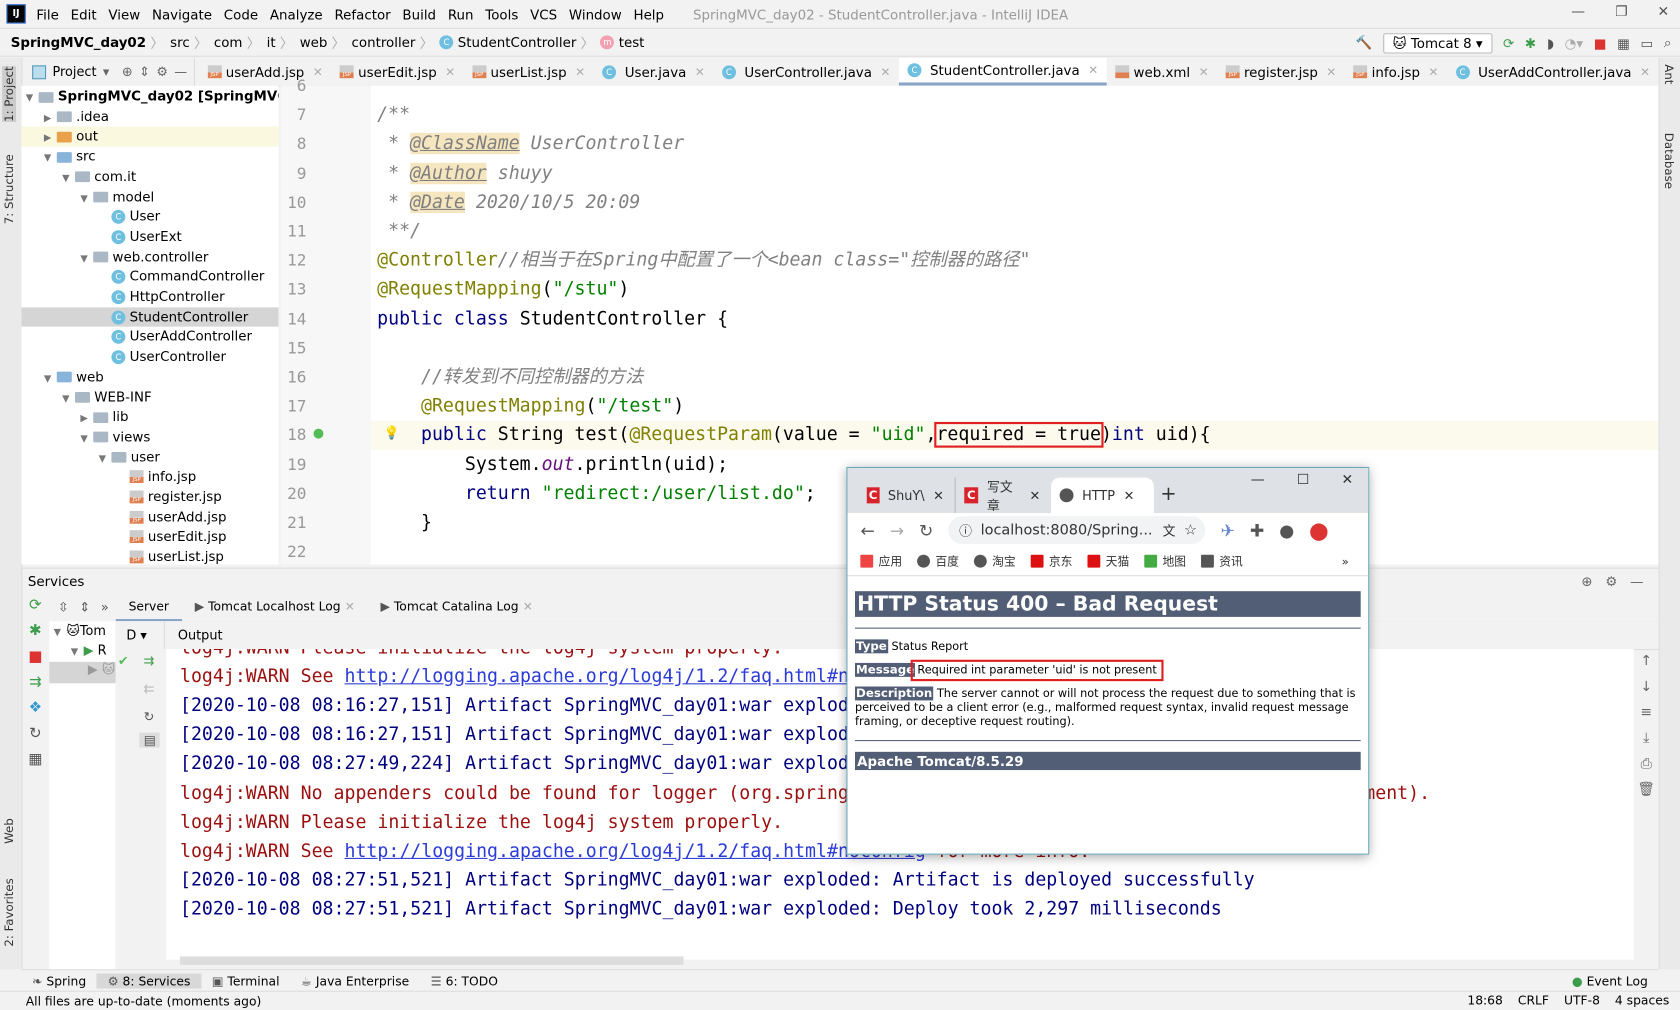 The image size is (1680, 1010). What do you see at coordinates (1668, 42) in the screenshot?
I see `search-icon: ⌕` at bounding box center [1668, 42].